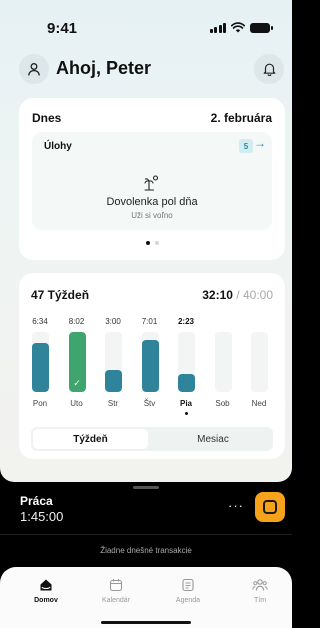  I want to click on tab-home: Domov, so click(46, 593).